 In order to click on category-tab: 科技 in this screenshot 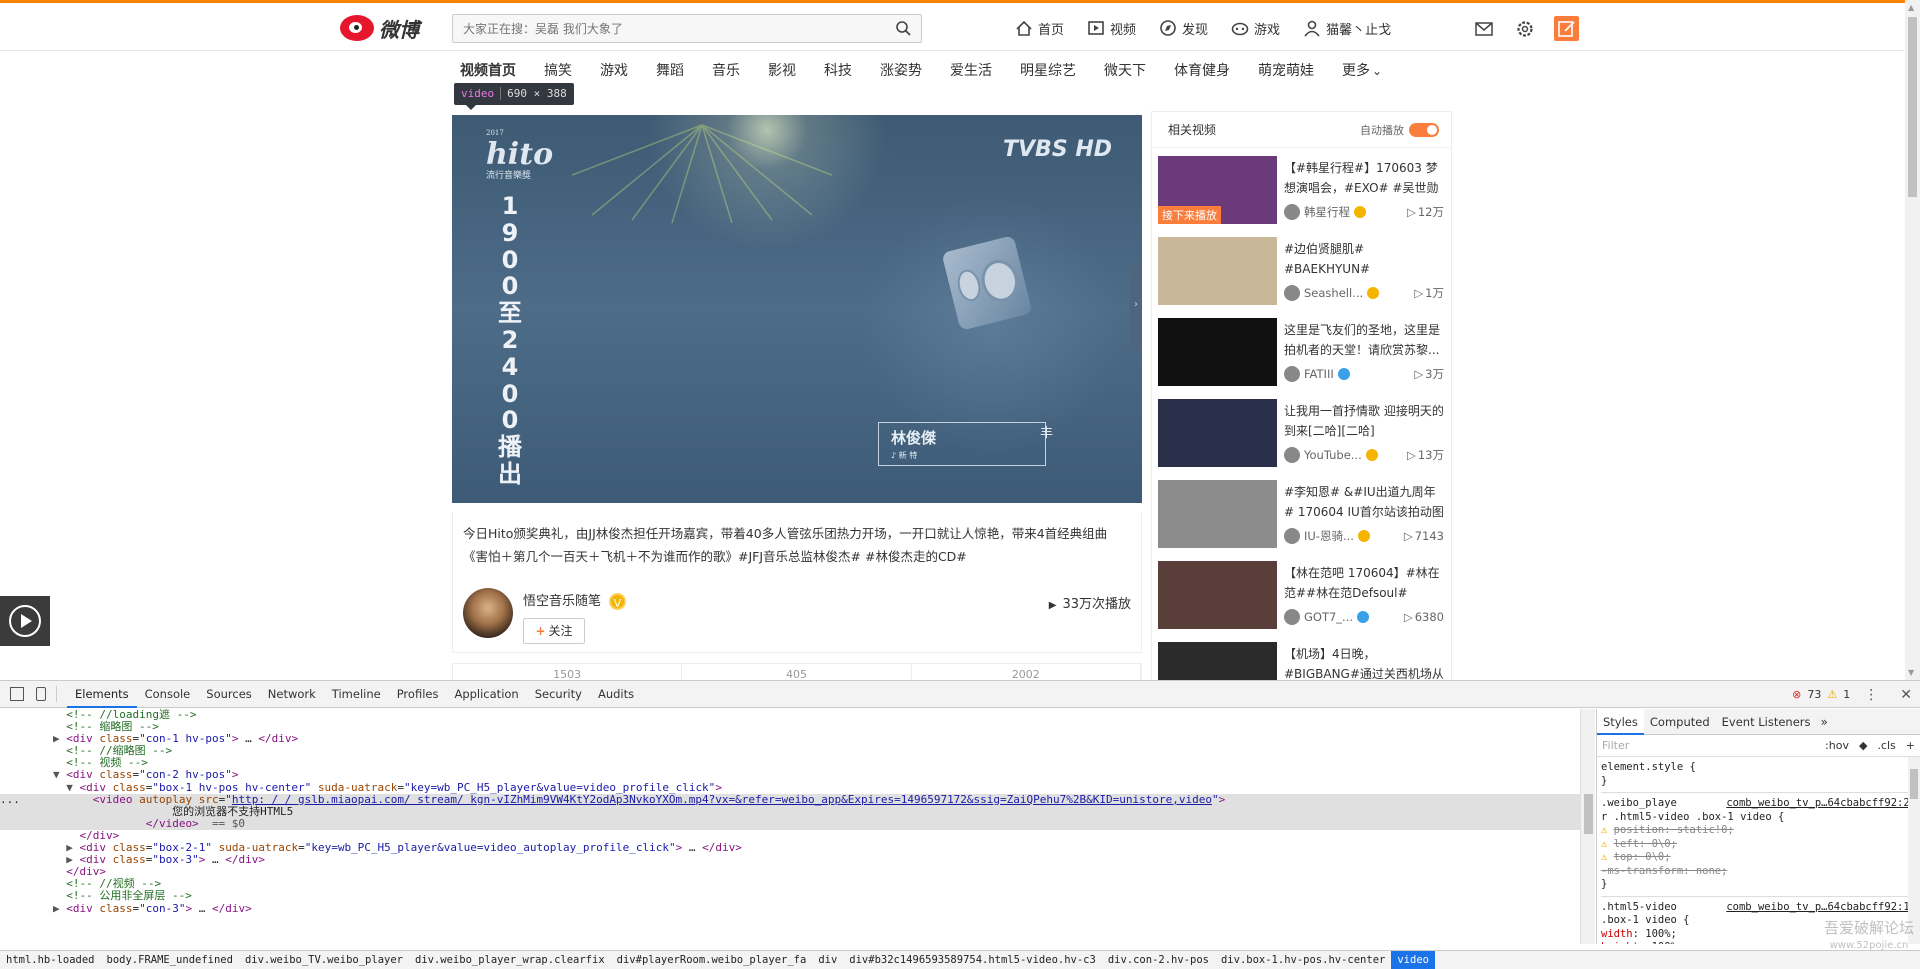, I will do `click(838, 70)`.